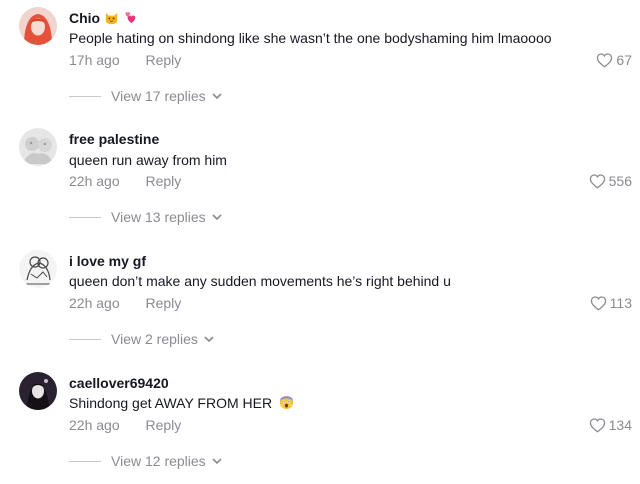  Describe the element at coordinates (114, 139) in the screenshot. I see `comment-username: free palestine` at that location.